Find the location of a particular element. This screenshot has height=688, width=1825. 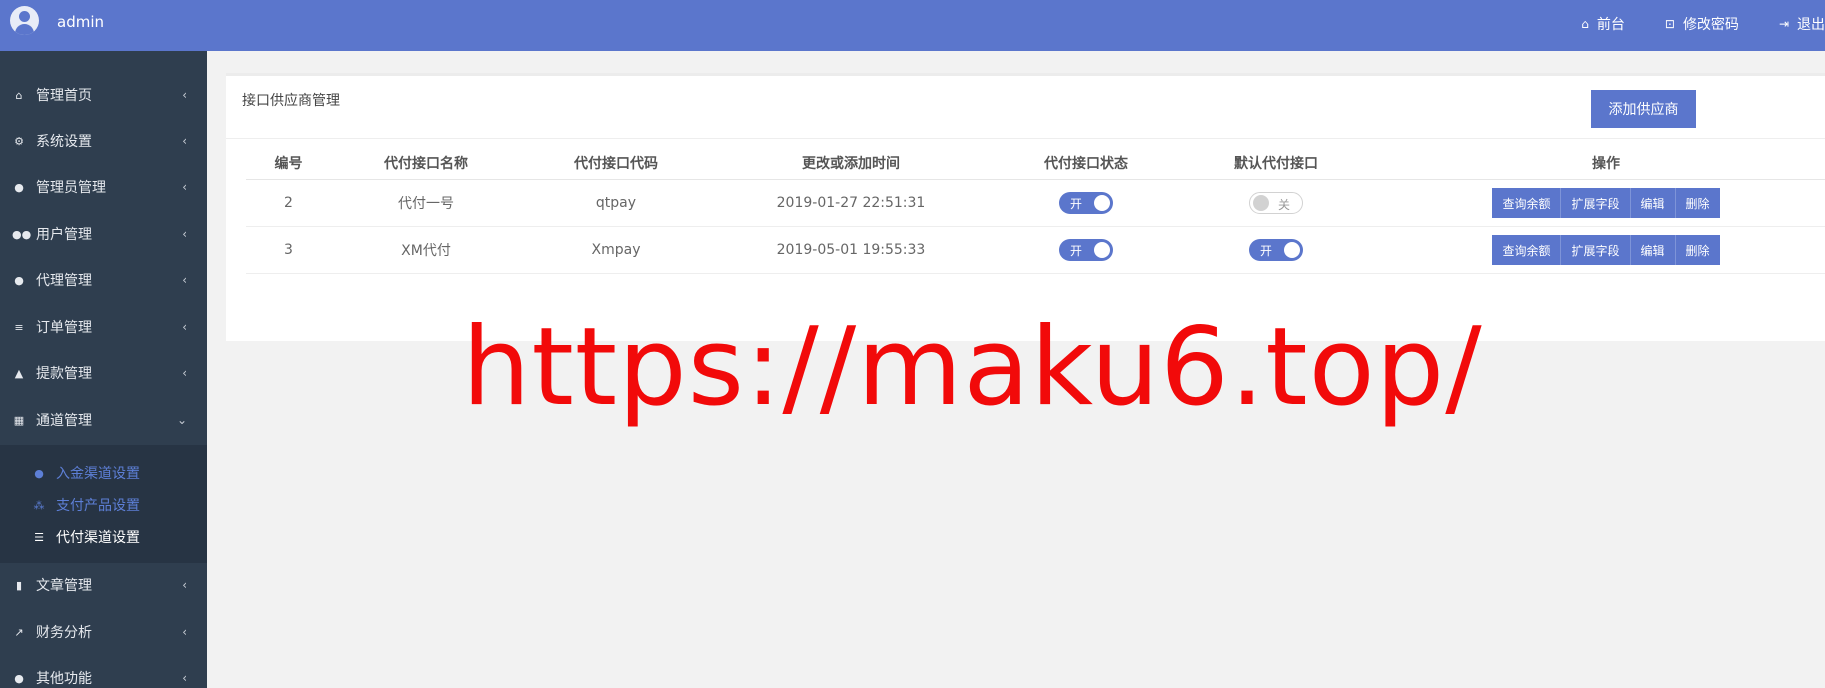

sidebar-item-admins: ● 管理员管理 ‹ is located at coordinates (103, 187).